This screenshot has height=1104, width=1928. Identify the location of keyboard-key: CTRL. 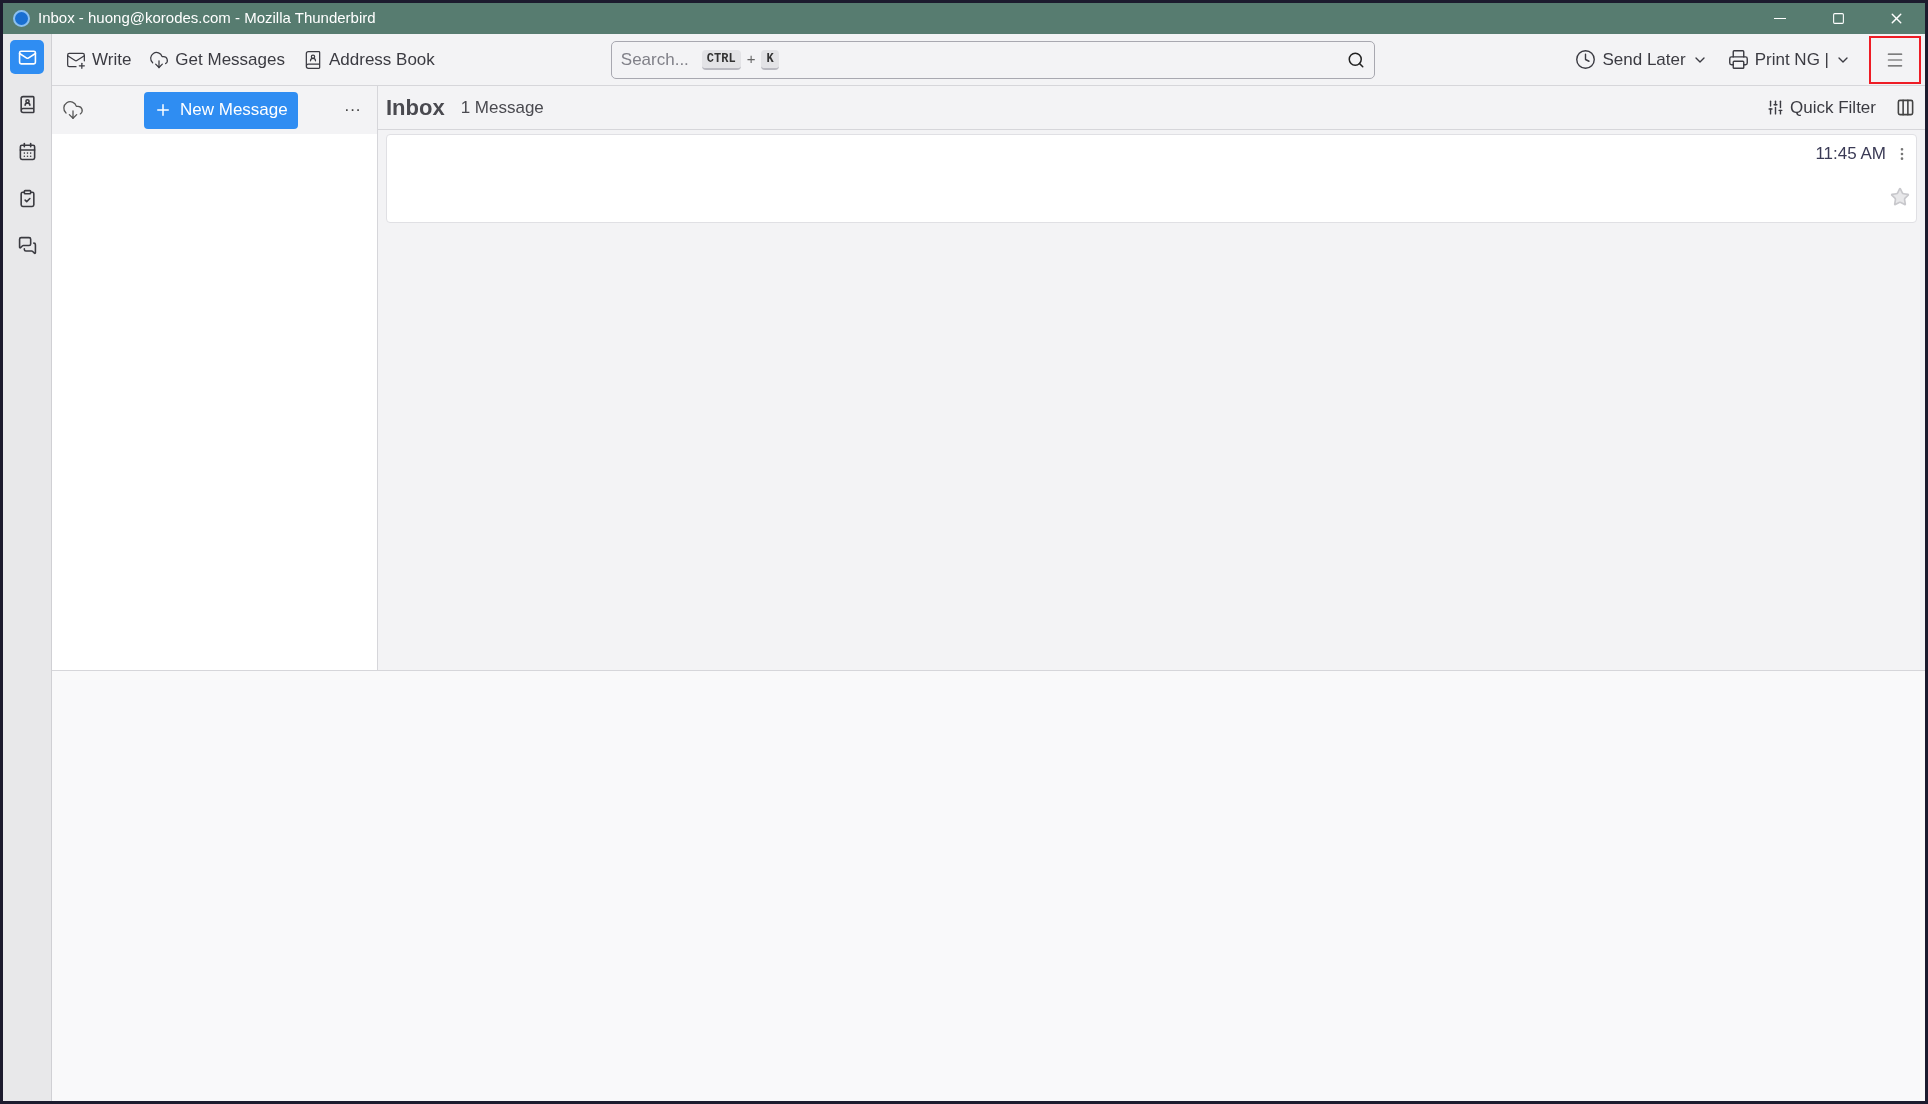
(721, 59).